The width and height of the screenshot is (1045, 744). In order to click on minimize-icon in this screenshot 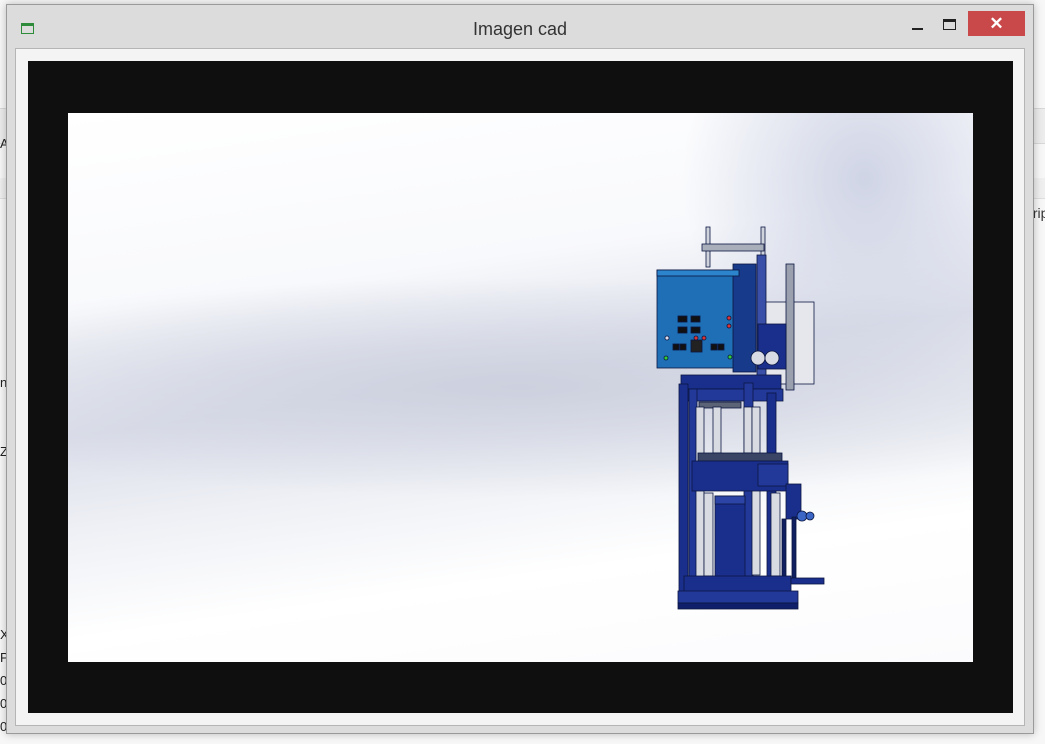, I will do `click(917, 29)`.